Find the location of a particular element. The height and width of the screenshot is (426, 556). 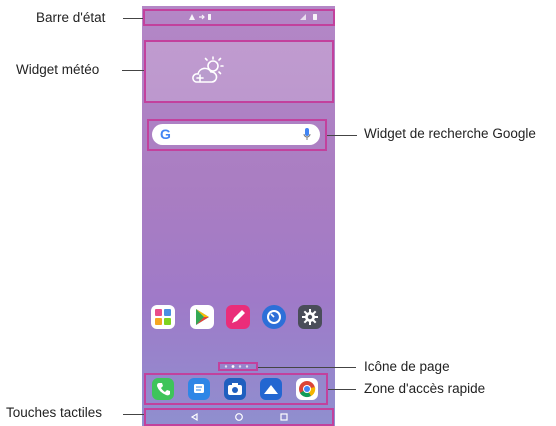

home-circle-icon is located at coordinates (239, 417).